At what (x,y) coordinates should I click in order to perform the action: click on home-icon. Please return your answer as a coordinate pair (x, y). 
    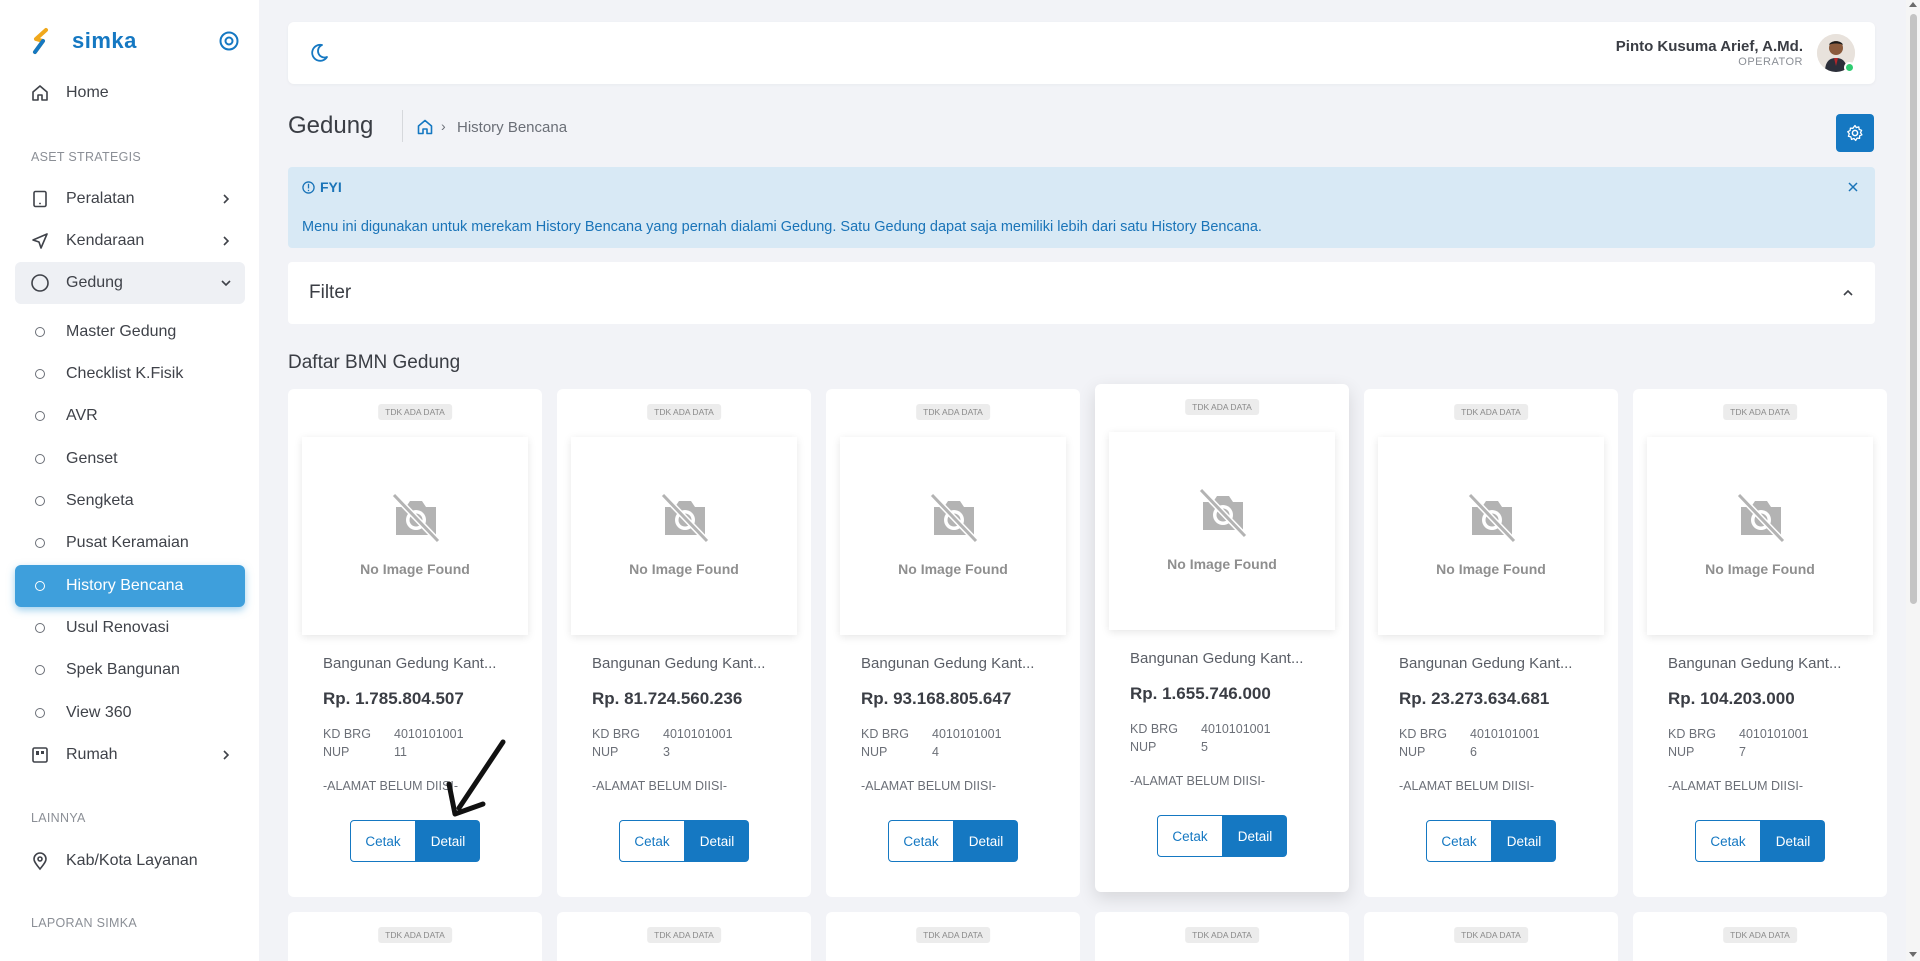
    Looking at the image, I should click on (40, 93).